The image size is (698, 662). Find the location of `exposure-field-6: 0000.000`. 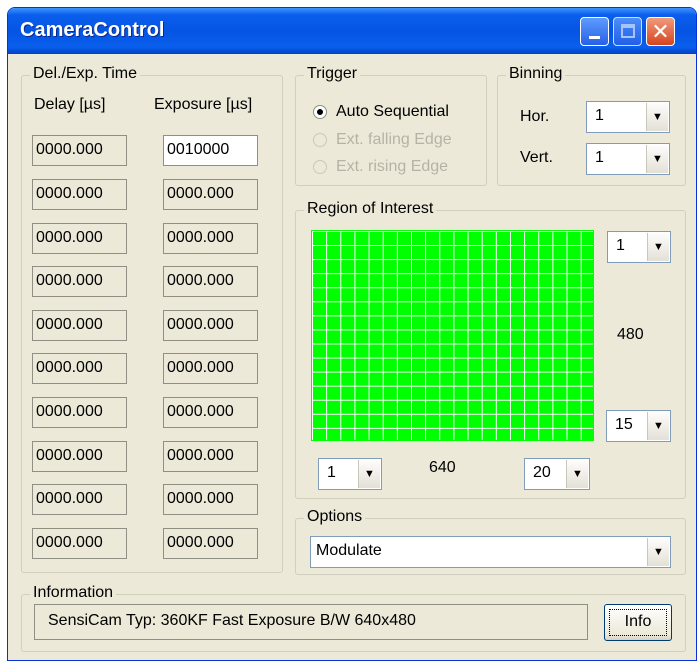

exposure-field-6: 0000.000 is located at coordinates (210, 368).